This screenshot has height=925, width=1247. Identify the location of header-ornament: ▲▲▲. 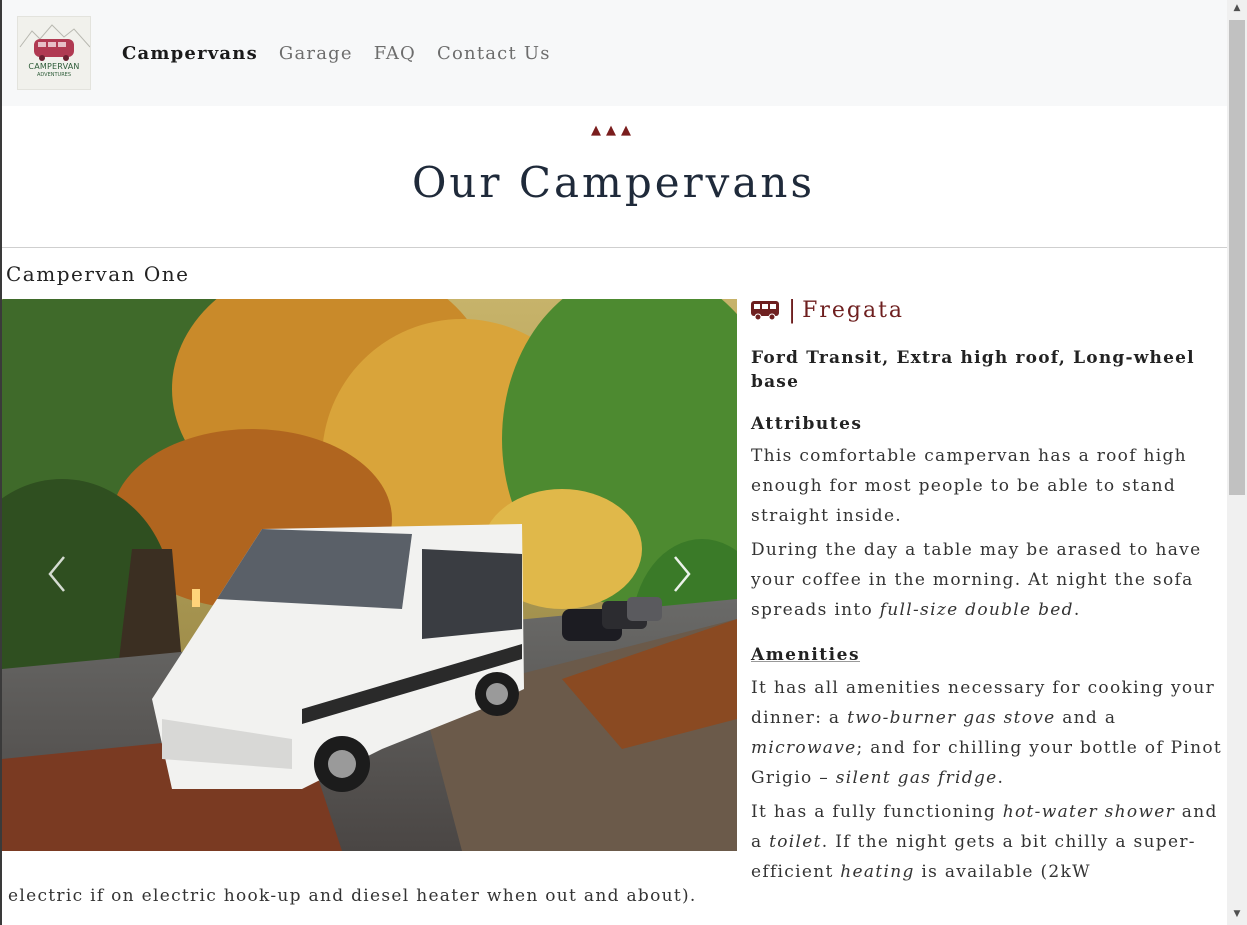
(613, 130).